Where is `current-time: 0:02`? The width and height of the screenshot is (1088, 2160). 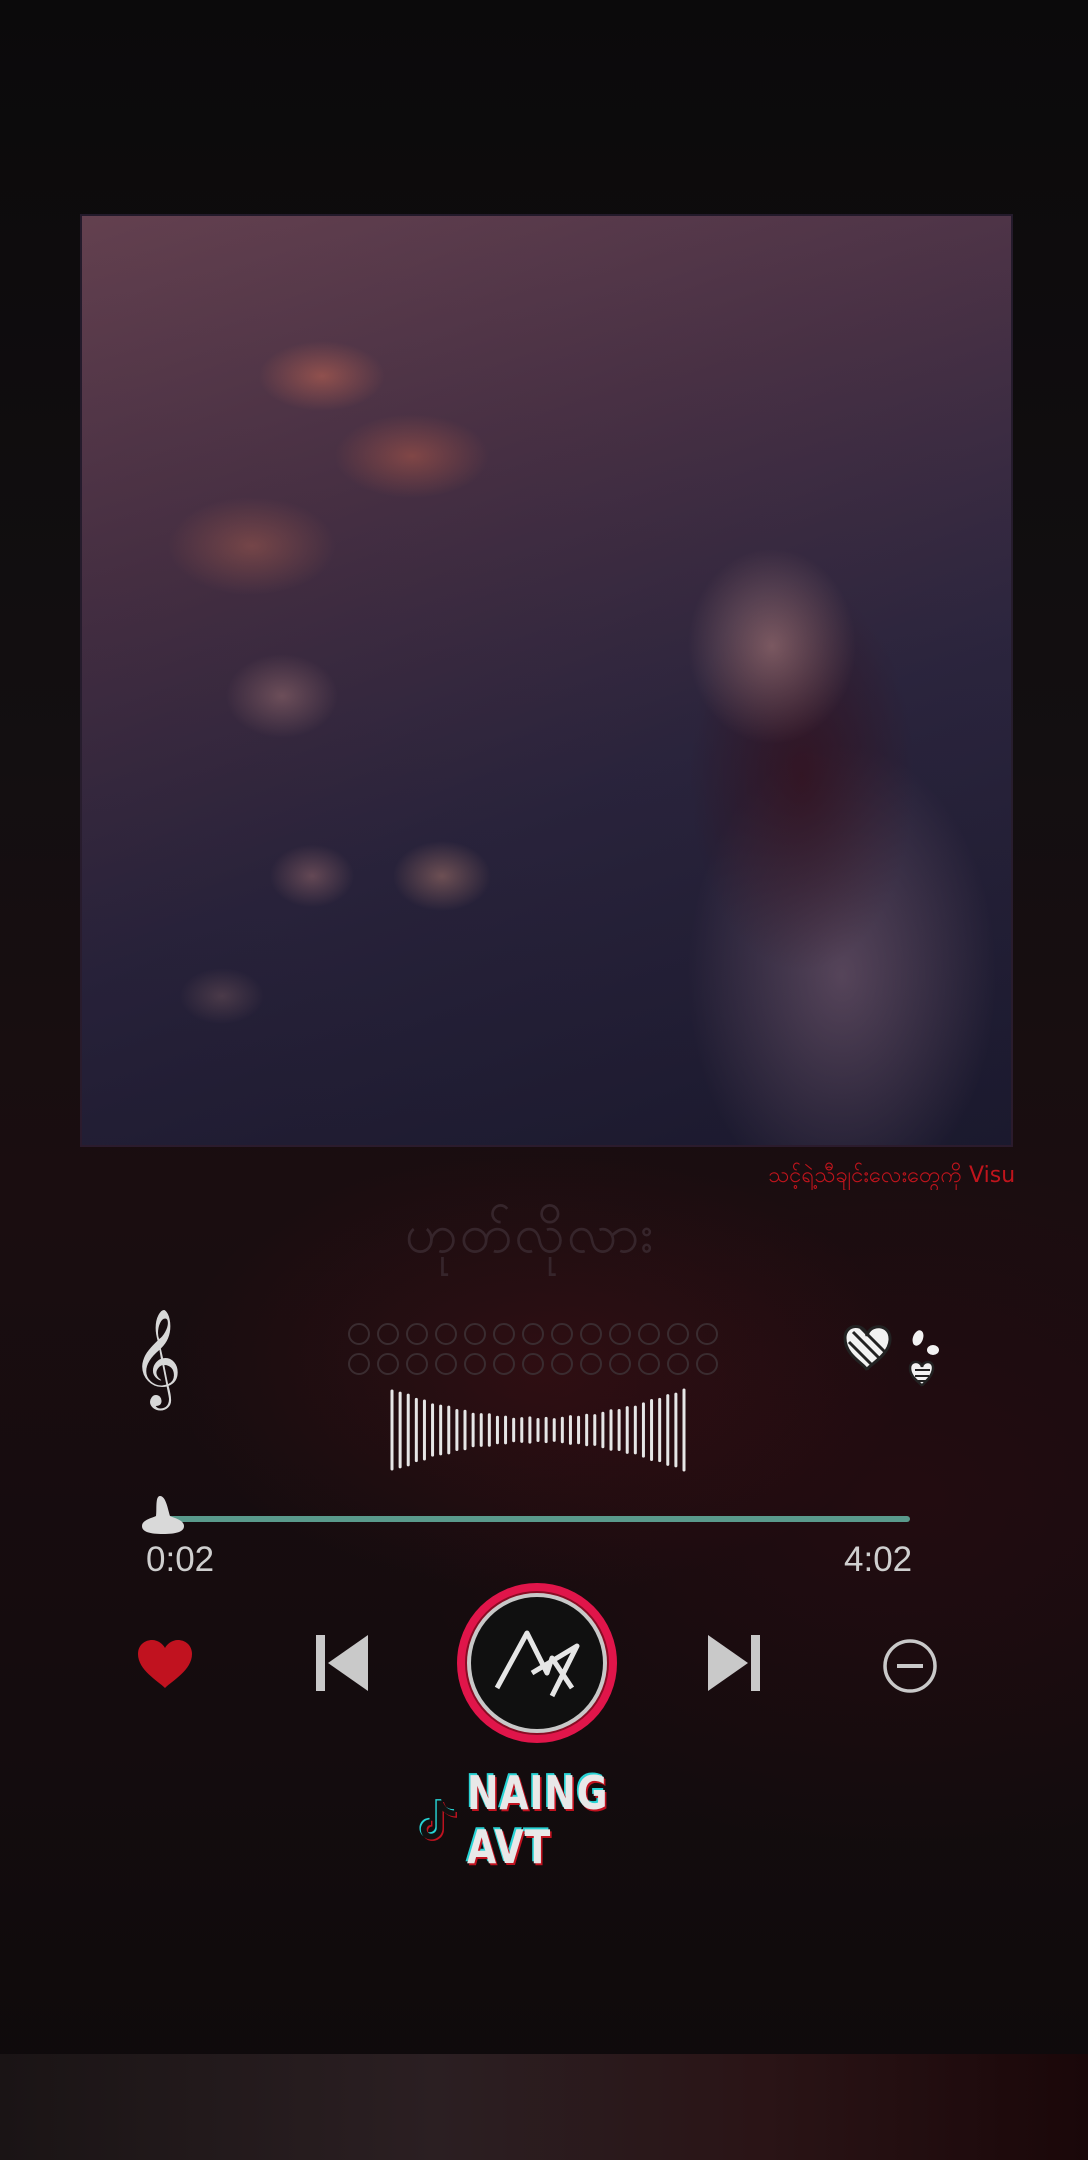 current-time: 0:02 is located at coordinates (180, 1559).